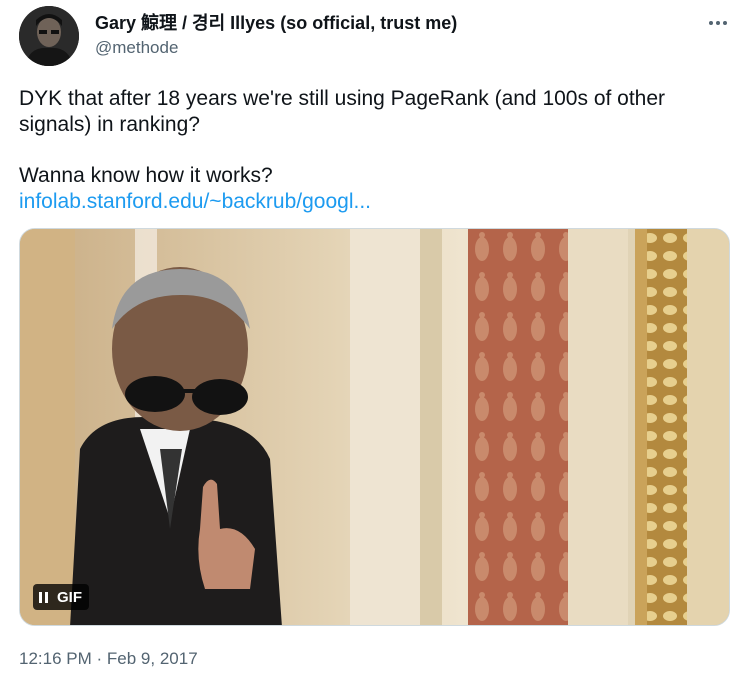 This screenshot has width=750, height=686. What do you see at coordinates (43, 597) in the screenshot?
I see `pause-icon` at bounding box center [43, 597].